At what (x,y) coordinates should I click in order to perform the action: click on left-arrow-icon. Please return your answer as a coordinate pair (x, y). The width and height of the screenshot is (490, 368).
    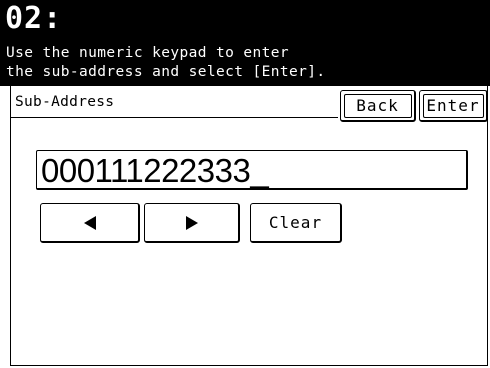
    Looking at the image, I should click on (89, 222).